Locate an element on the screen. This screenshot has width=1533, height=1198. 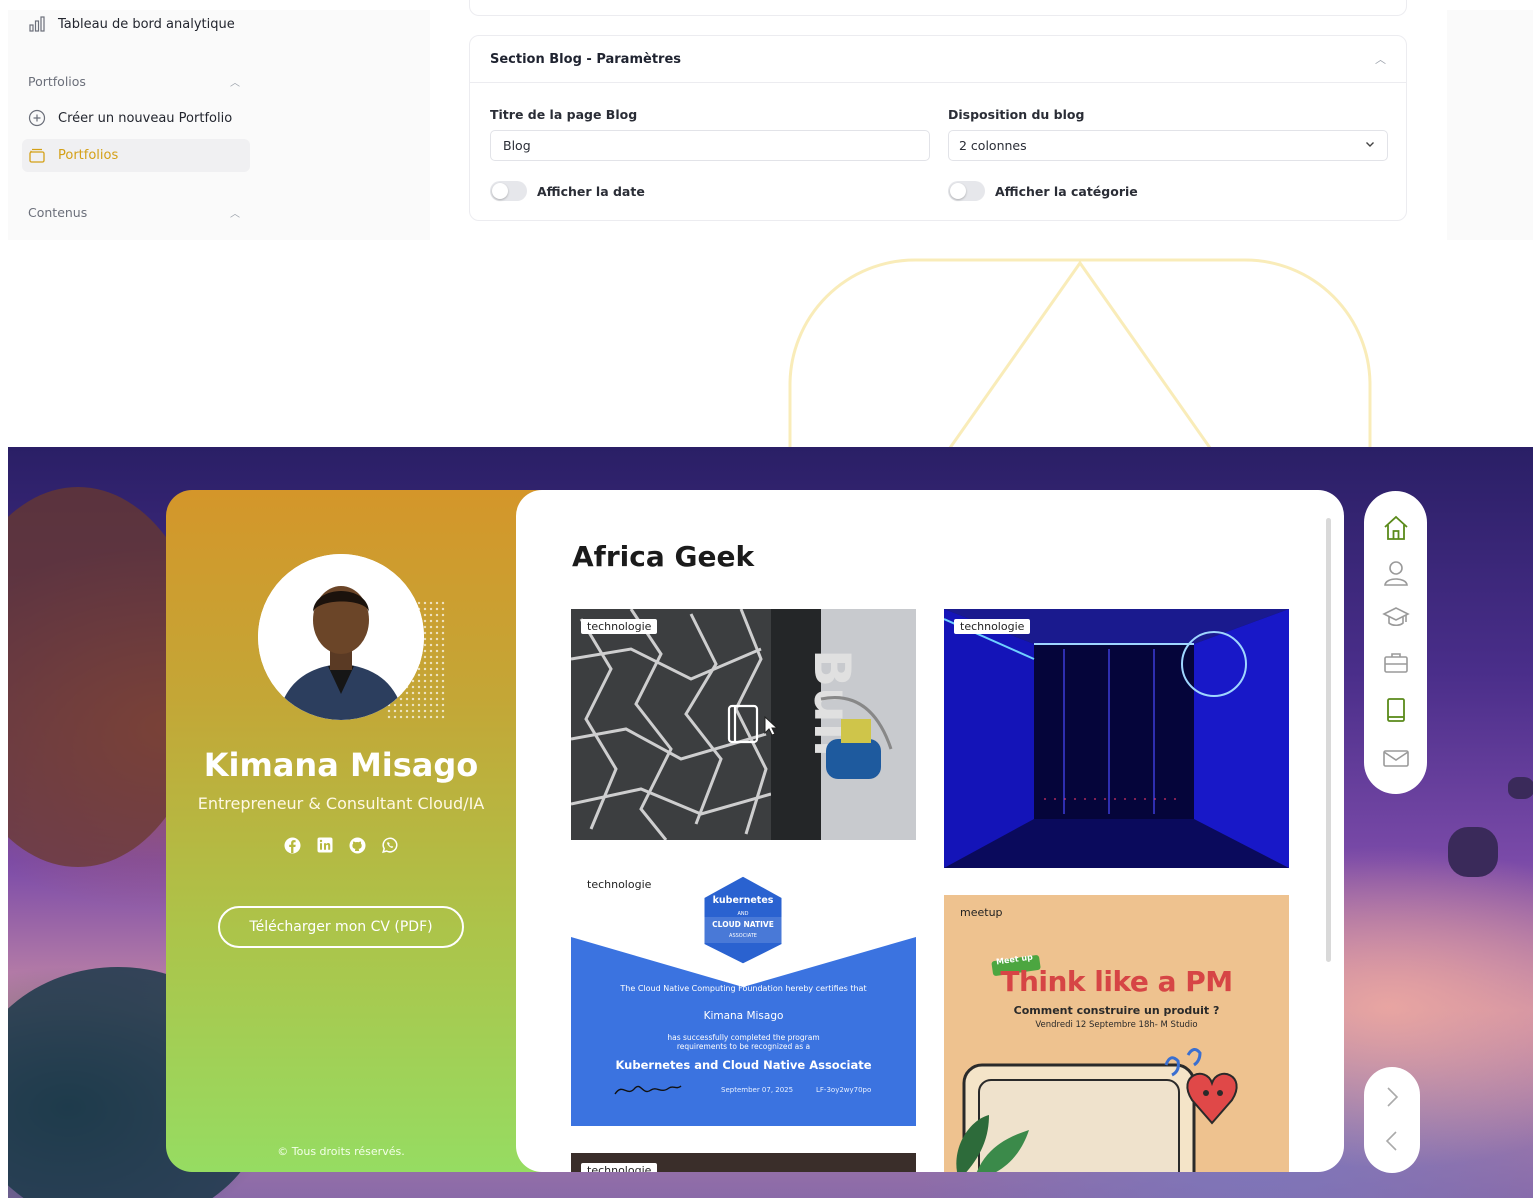
blog-layout-select: 2 colonnes is located at coordinates (1168, 145).